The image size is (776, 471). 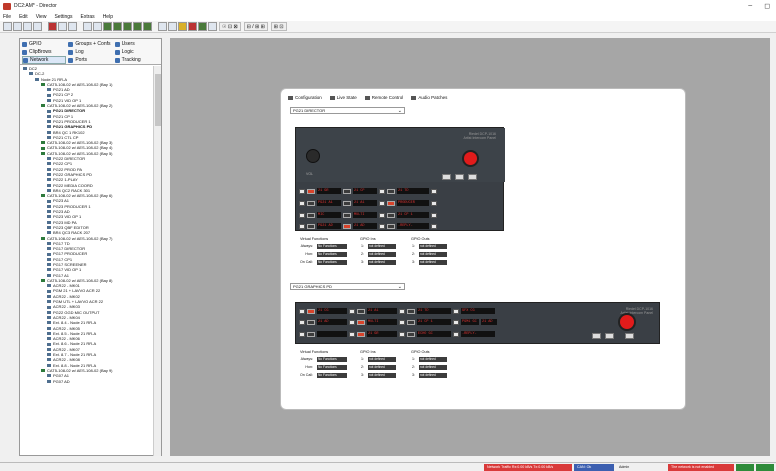 What do you see at coordinates (182, 26) in the screenshot?
I see `warning-icon` at bounding box center [182, 26].